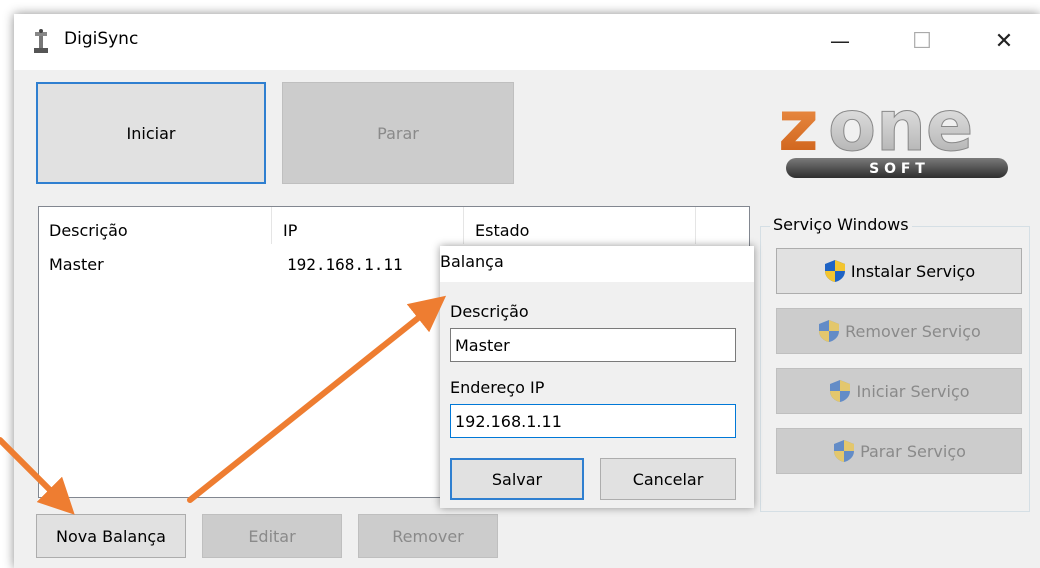 This screenshot has width=1040, height=568. What do you see at coordinates (913, 391) in the screenshot?
I see `start-service-label: Iniciar Serviço` at bounding box center [913, 391].